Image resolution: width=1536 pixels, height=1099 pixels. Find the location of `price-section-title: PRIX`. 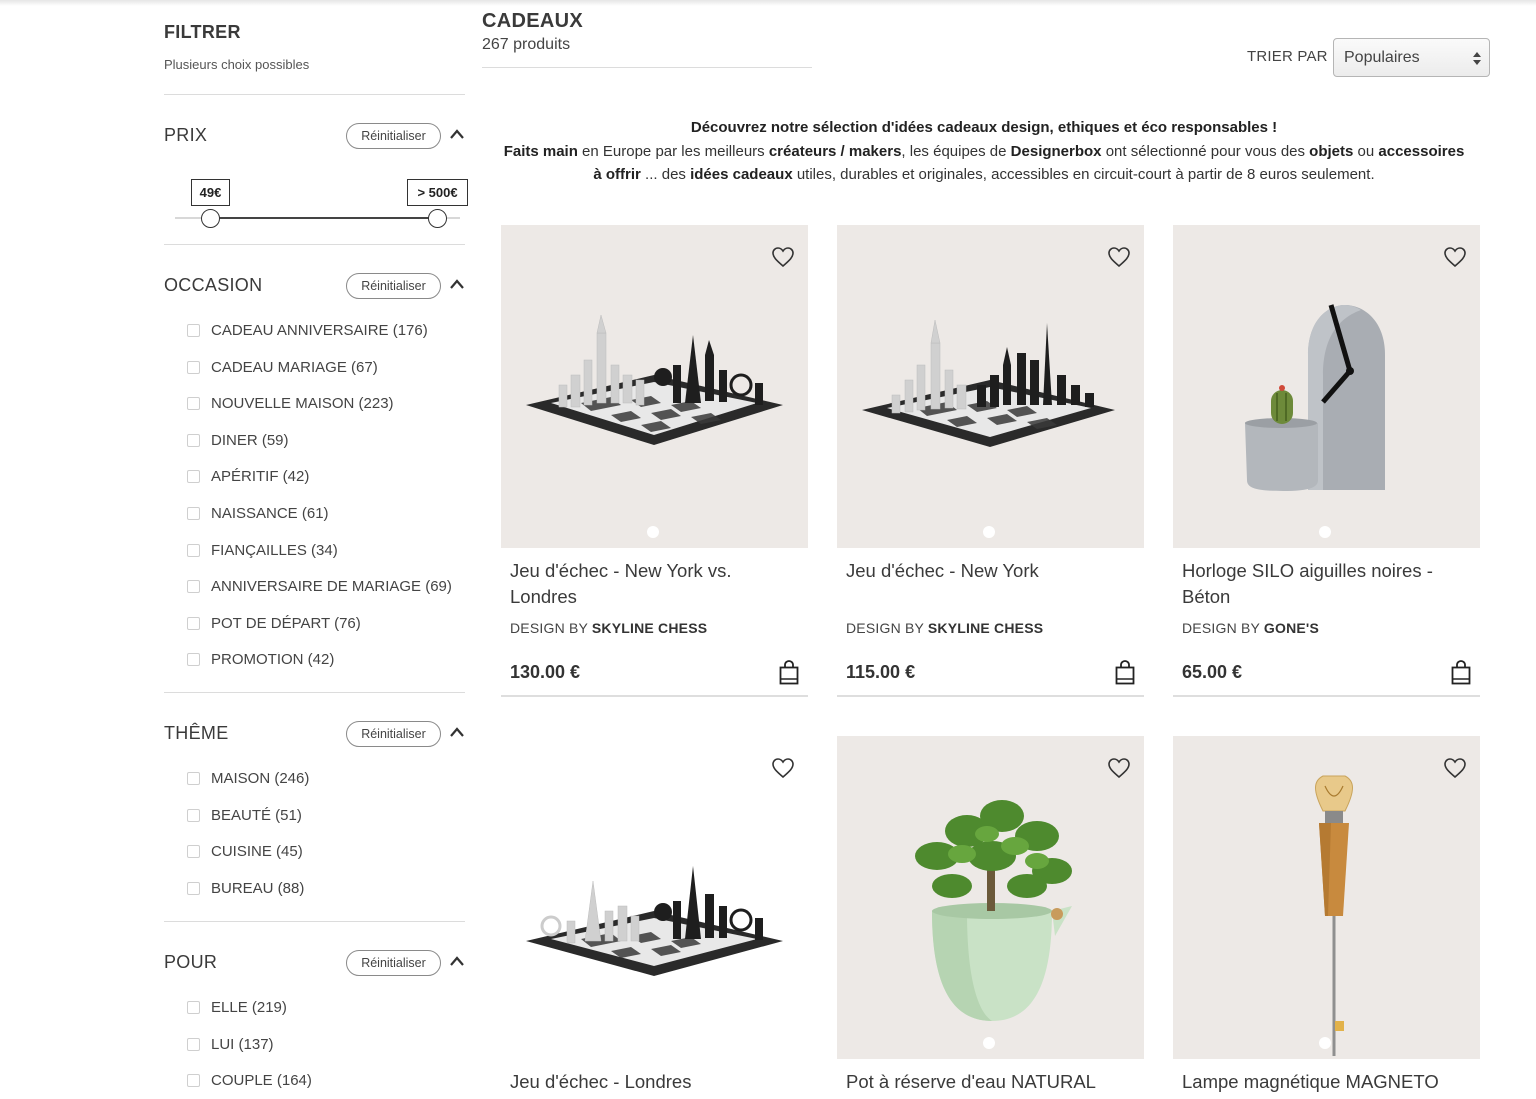

price-section-title: PRIX is located at coordinates (186, 135).